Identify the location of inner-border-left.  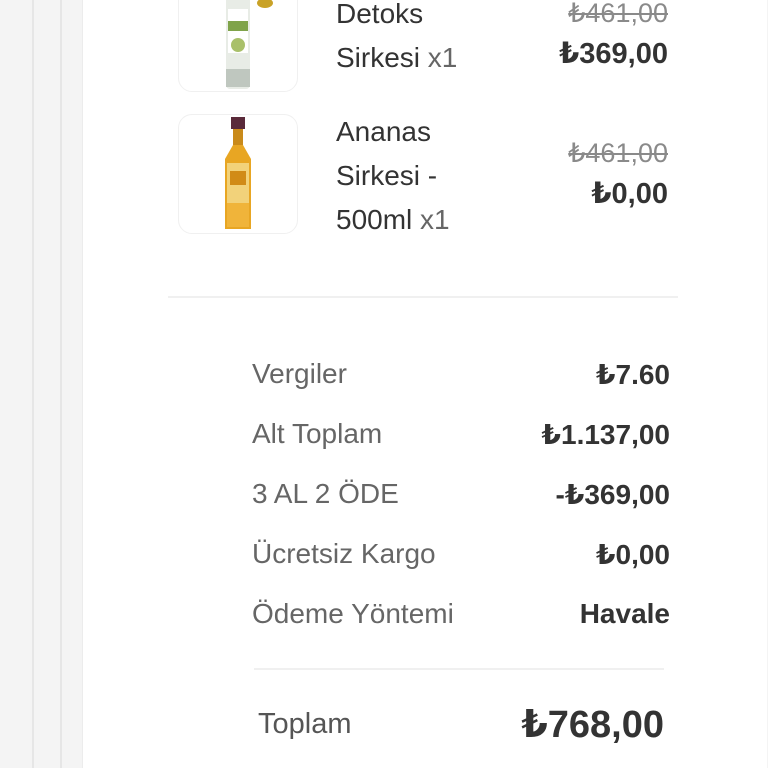
(61, 384).